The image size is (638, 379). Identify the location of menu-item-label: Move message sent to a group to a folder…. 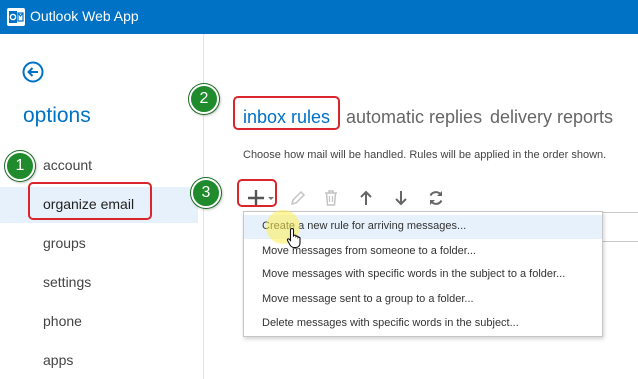
(368, 299).